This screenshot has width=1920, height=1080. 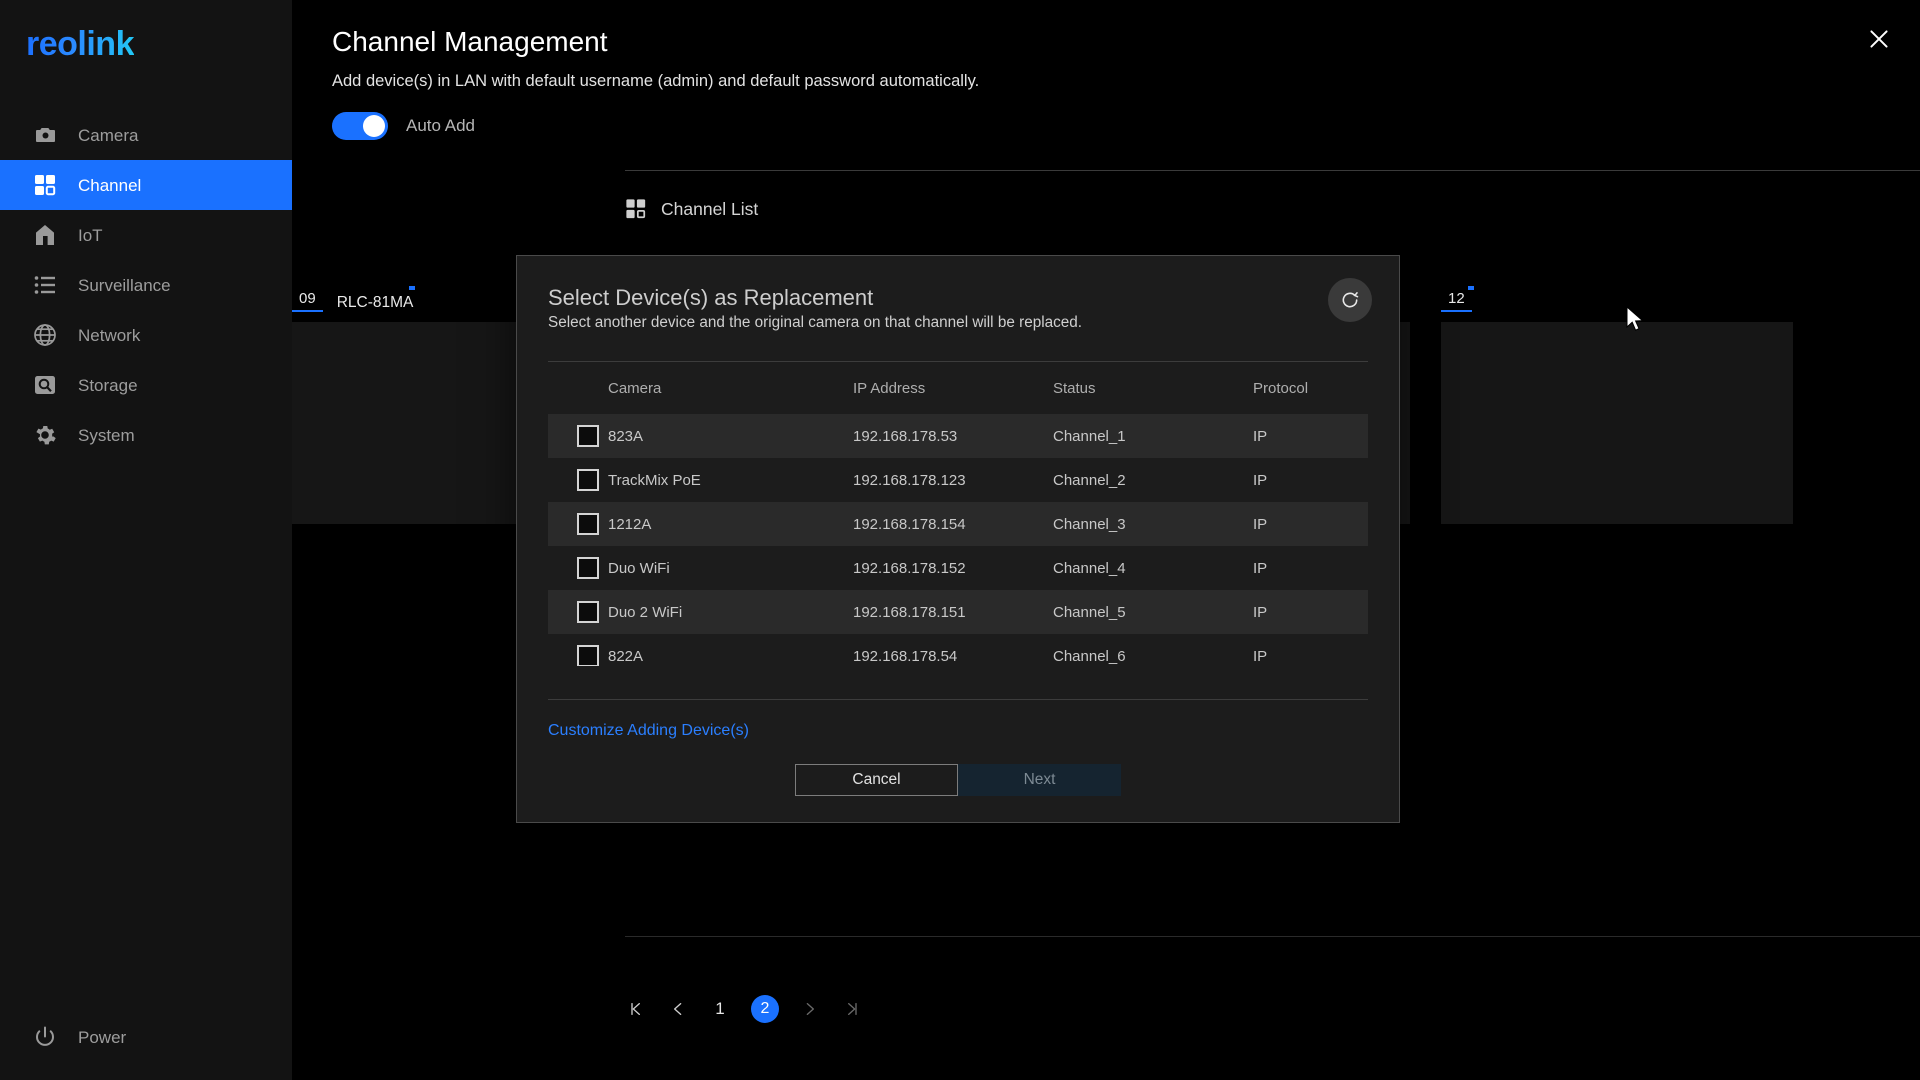 I want to click on cell-status: Channel_3, so click(x=1089, y=524).